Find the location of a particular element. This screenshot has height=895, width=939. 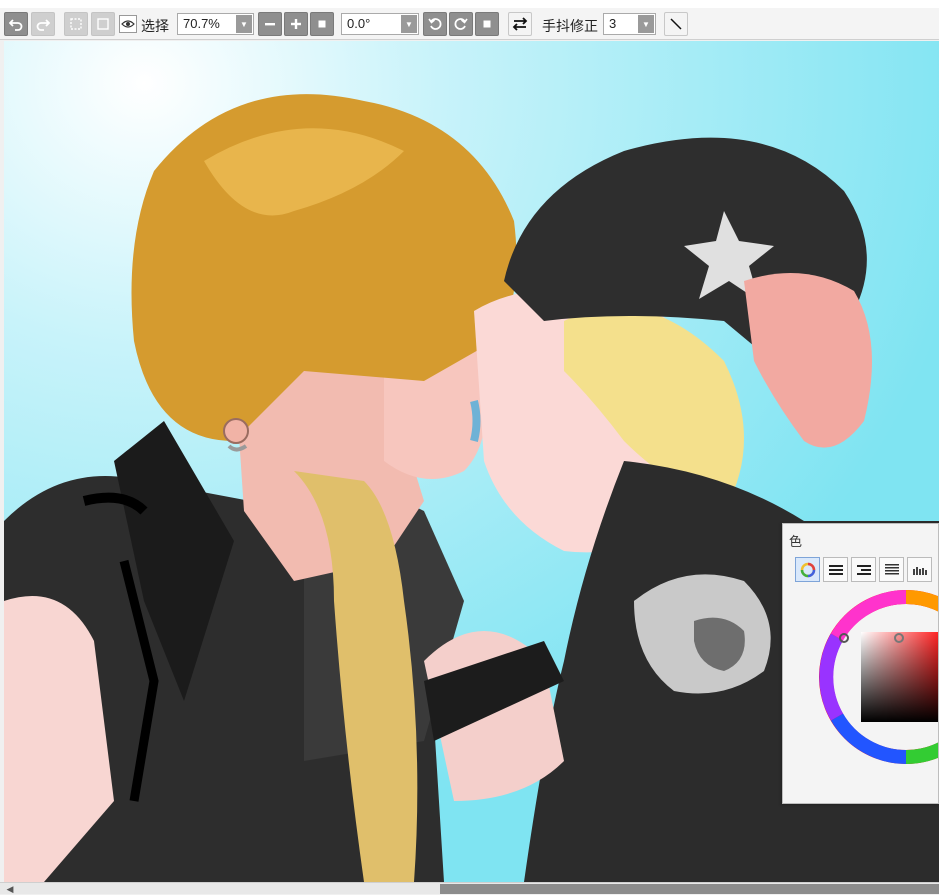

redo-icon is located at coordinates (43, 25).